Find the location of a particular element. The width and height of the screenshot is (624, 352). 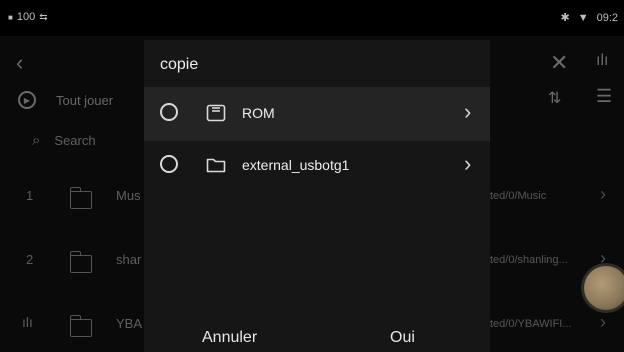

play-all-button: ▶ Tout jouer is located at coordinates (65, 100).